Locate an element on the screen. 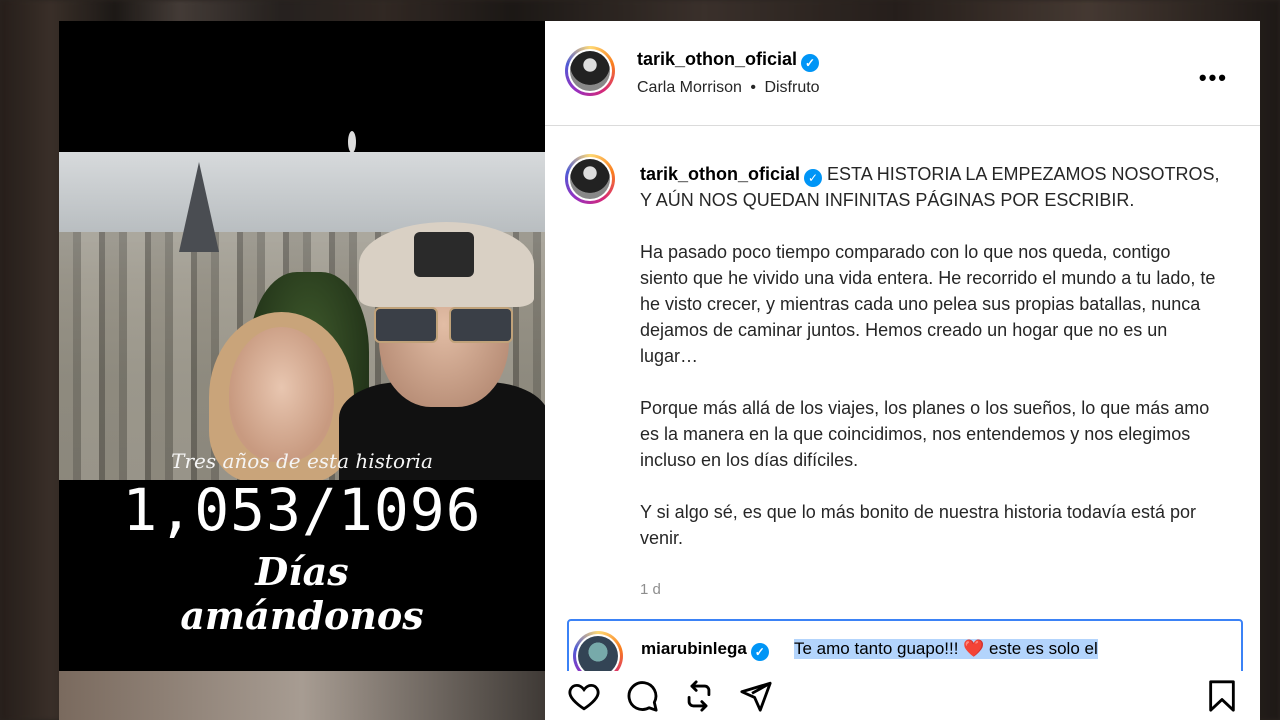 Image resolution: width=1280 pixels, height=720 pixels. post-time: 1 d is located at coordinates (650, 589).